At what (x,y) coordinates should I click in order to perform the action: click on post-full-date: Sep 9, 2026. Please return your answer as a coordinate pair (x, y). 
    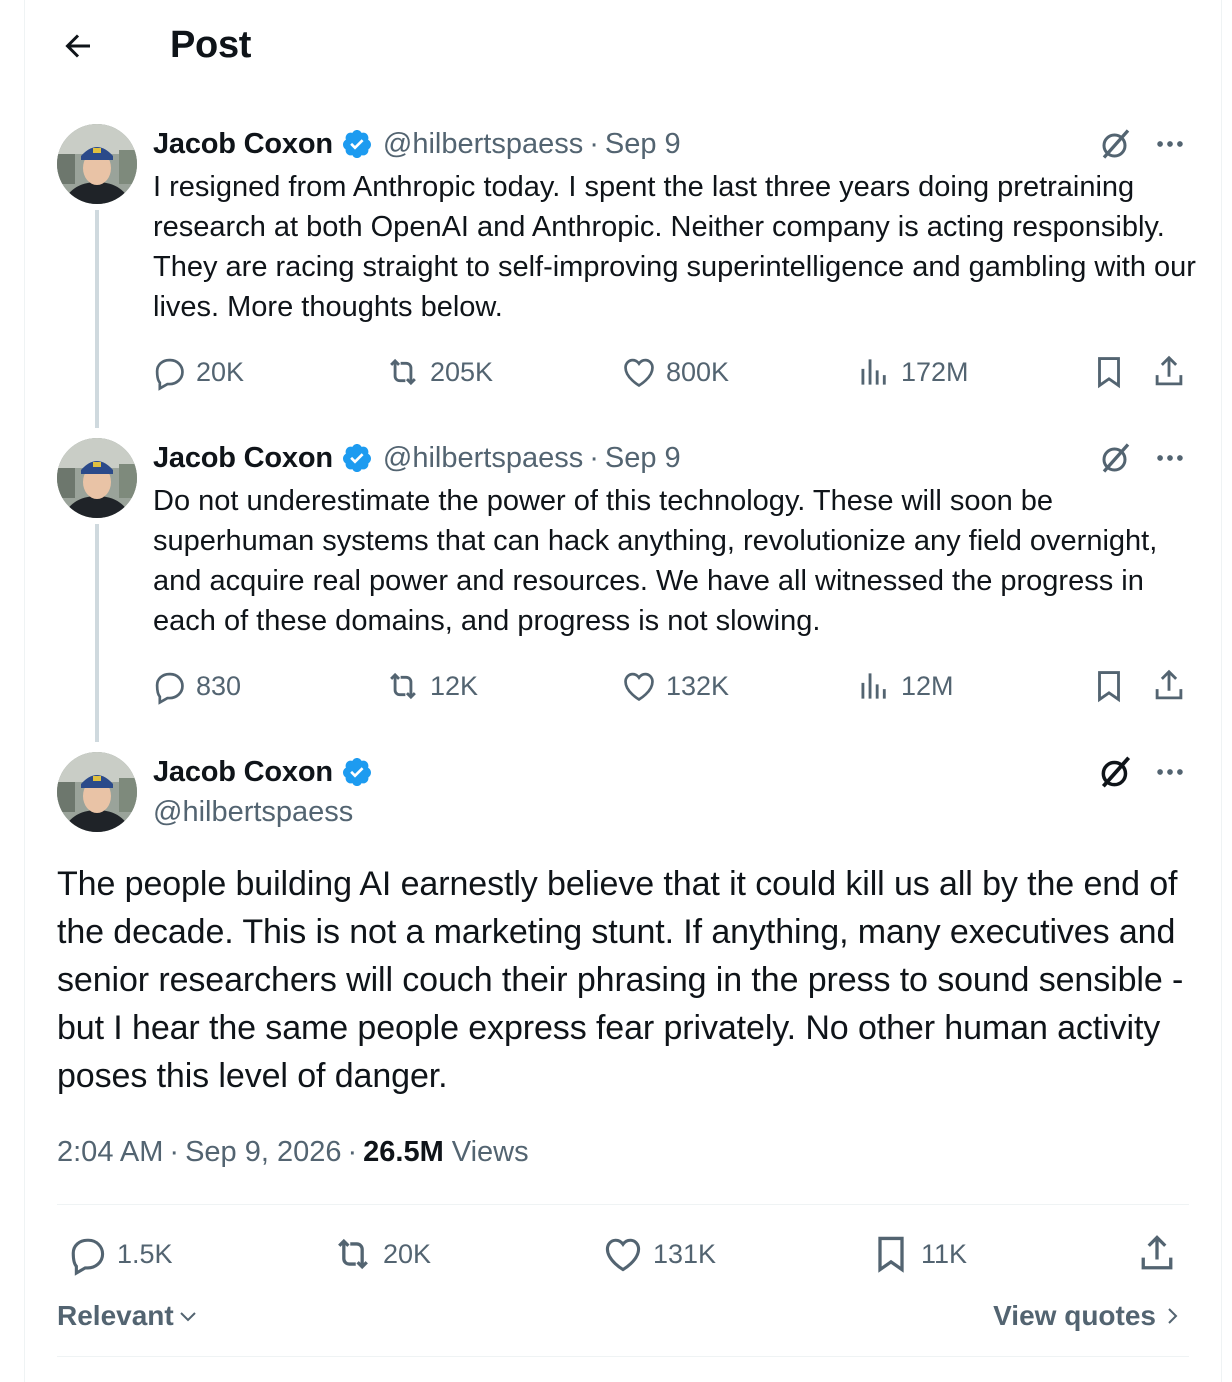
    Looking at the image, I should click on (263, 1152).